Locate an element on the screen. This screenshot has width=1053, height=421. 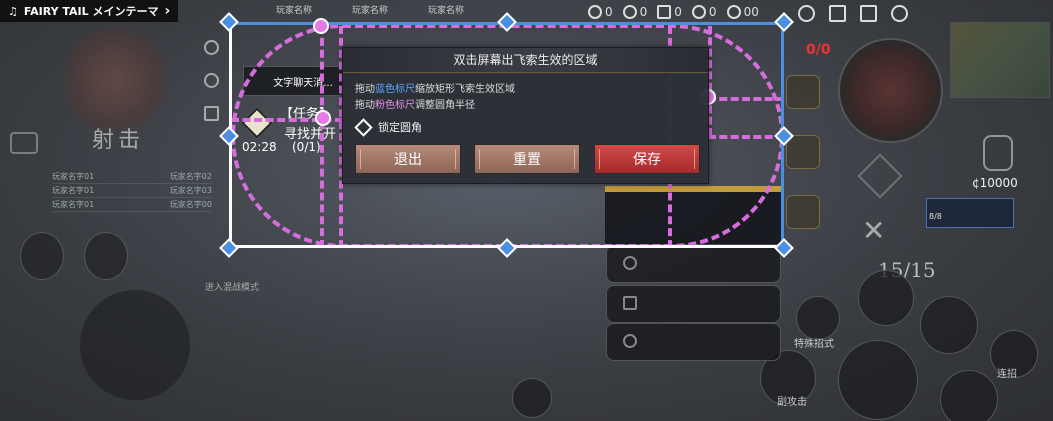
minimap is located at coordinates (1000, 60).